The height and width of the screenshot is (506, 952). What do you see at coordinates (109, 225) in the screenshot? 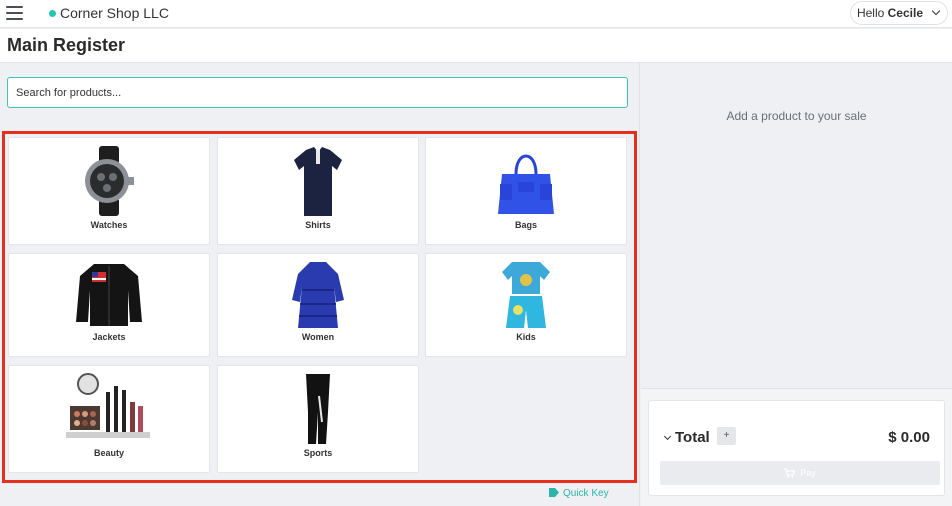
I see `category-label: Watches` at bounding box center [109, 225].